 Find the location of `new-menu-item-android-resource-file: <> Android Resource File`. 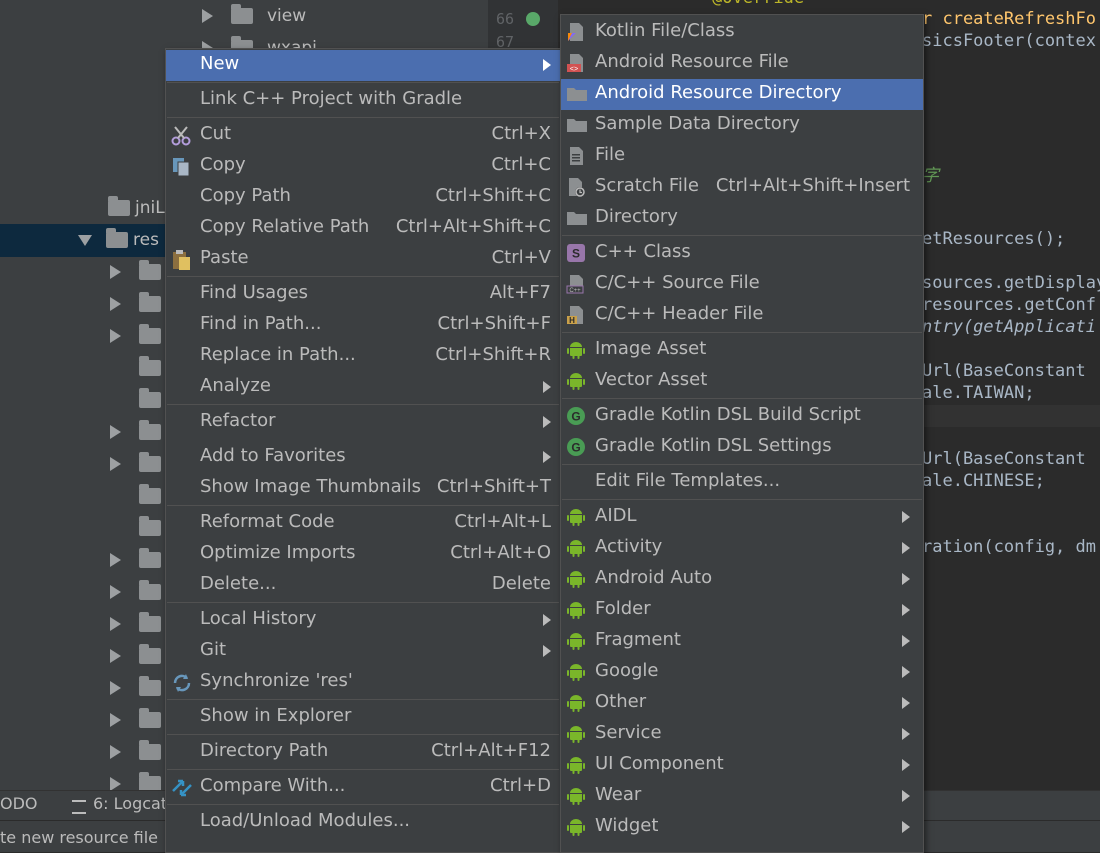

new-menu-item-android-resource-file: <> Android Resource File is located at coordinates (742, 63).